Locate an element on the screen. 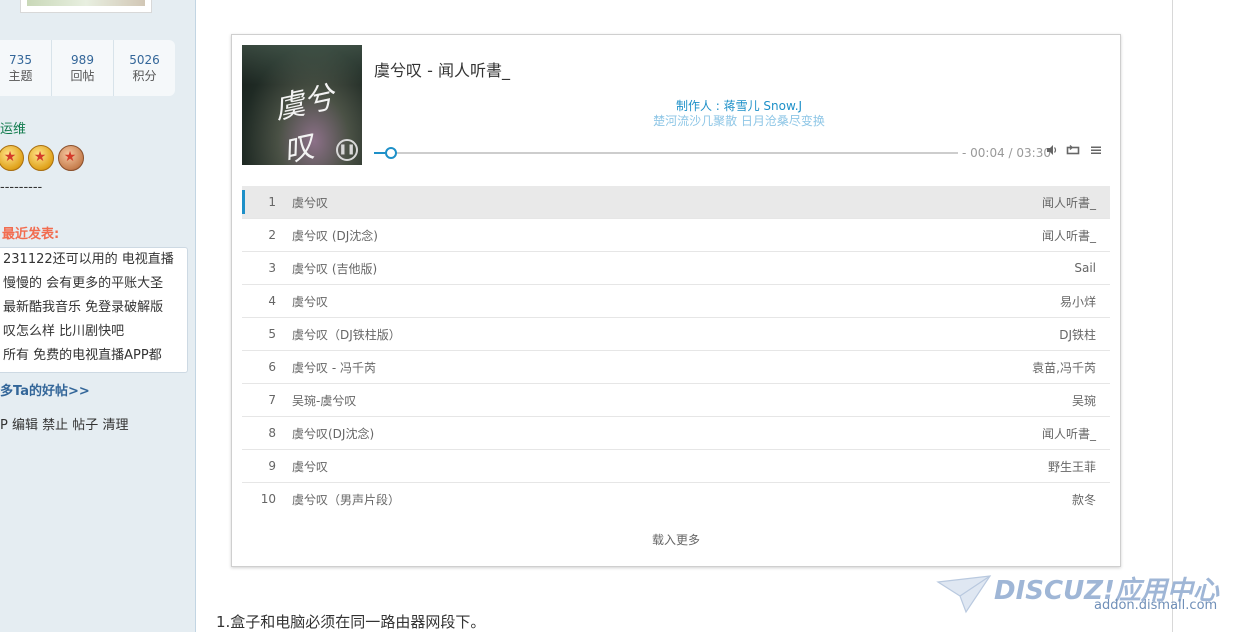 The height and width of the screenshot is (632, 1233). track-index: 8 is located at coordinates (272, 433).